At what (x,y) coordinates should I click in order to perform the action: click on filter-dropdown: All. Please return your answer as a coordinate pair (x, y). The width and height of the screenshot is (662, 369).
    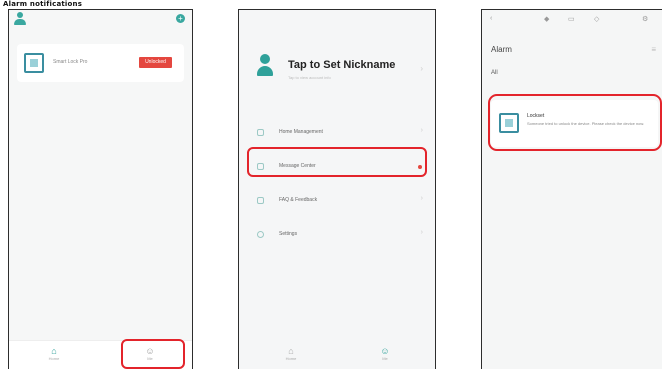
    Looking at the image, I should click on (494, 73).